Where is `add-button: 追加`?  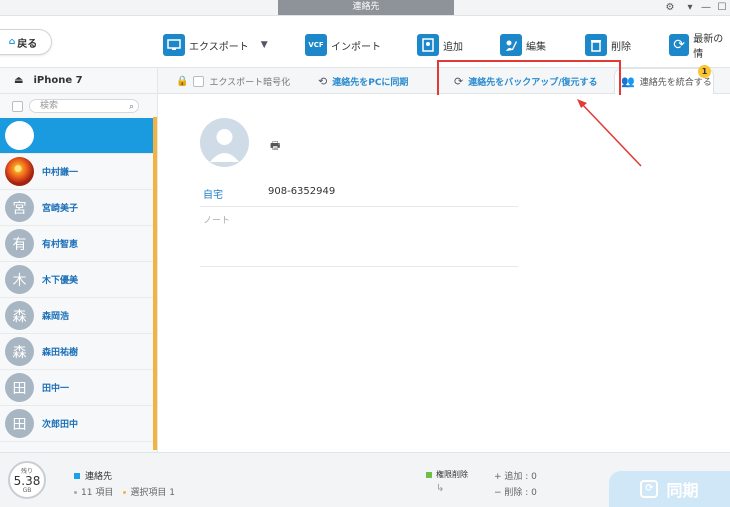
add-button: 追加 is located at coordinates (440, 45).